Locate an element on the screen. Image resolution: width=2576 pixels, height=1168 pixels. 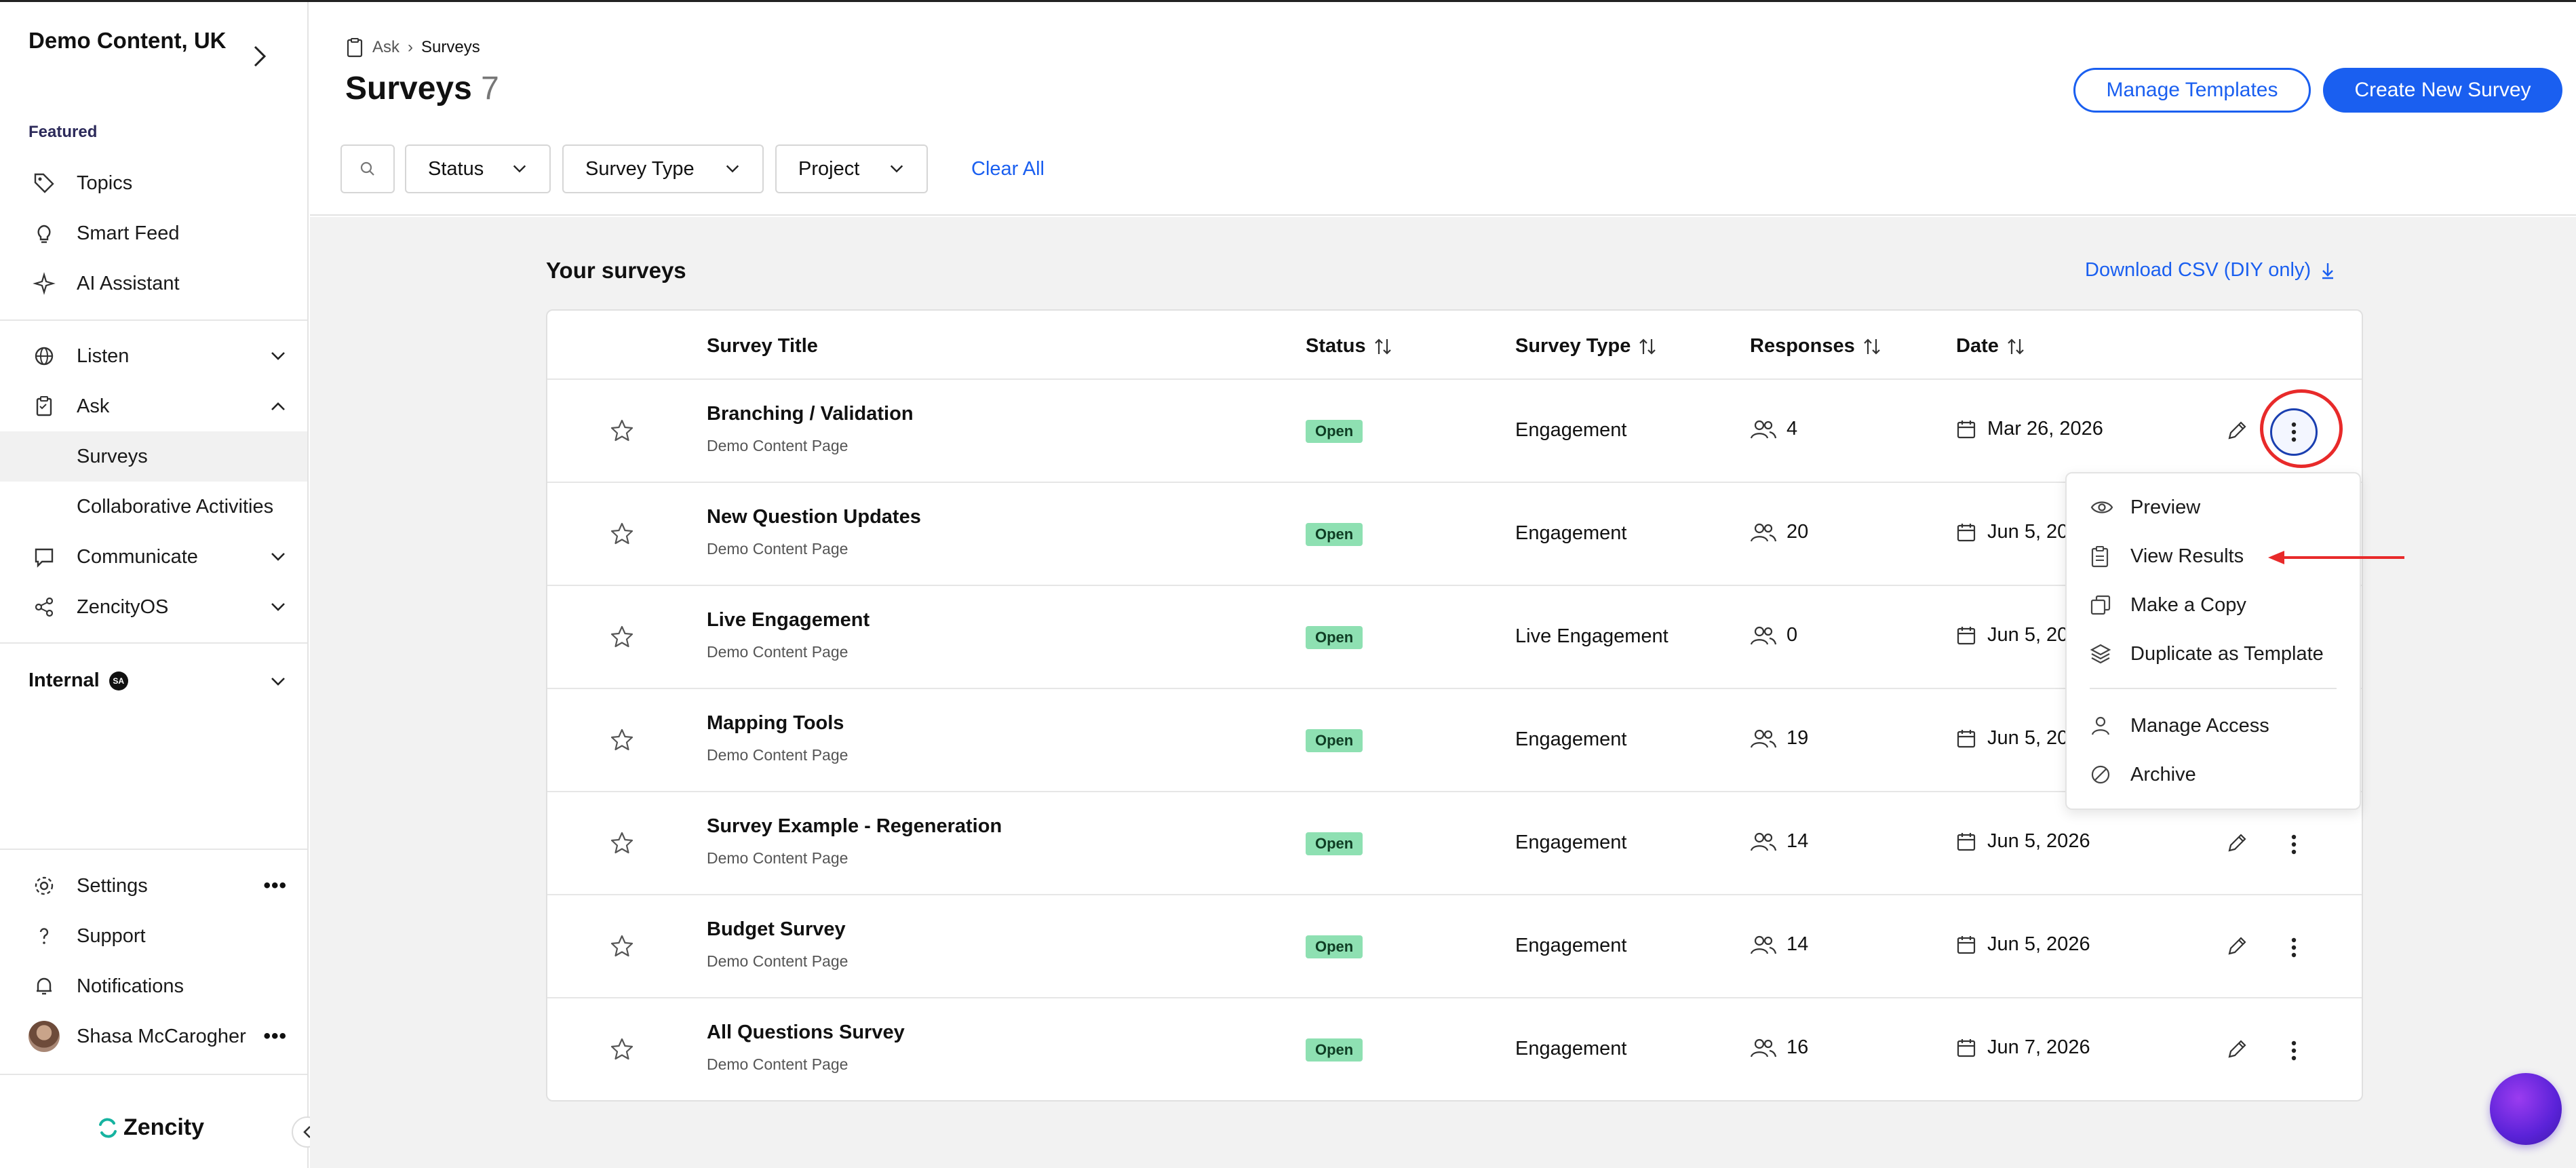
column-header-survey-type: Survey Type is located at coordinates (1586, 346).